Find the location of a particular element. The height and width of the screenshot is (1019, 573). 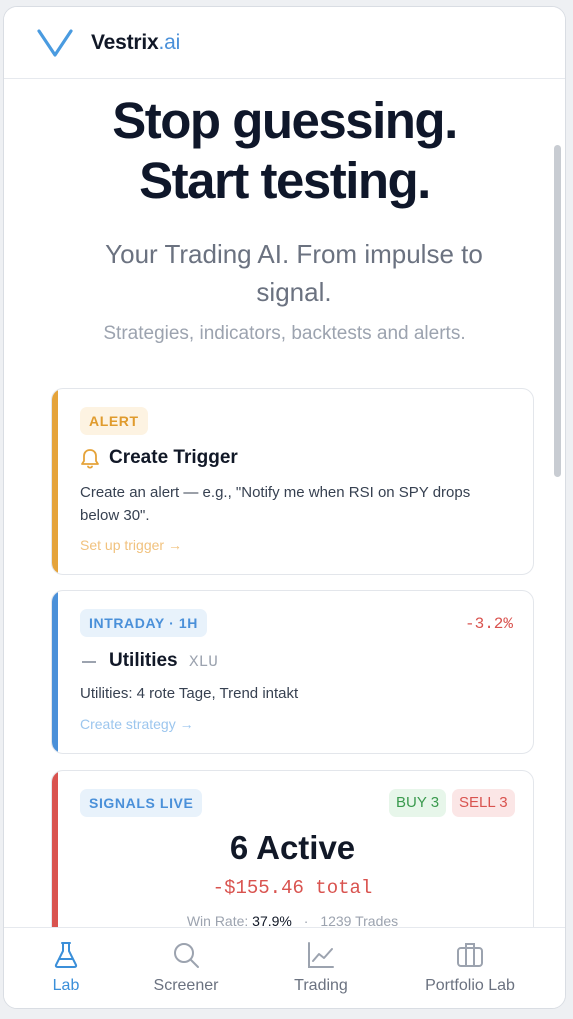

briefcase-icon is located at coordinates (470, 955).